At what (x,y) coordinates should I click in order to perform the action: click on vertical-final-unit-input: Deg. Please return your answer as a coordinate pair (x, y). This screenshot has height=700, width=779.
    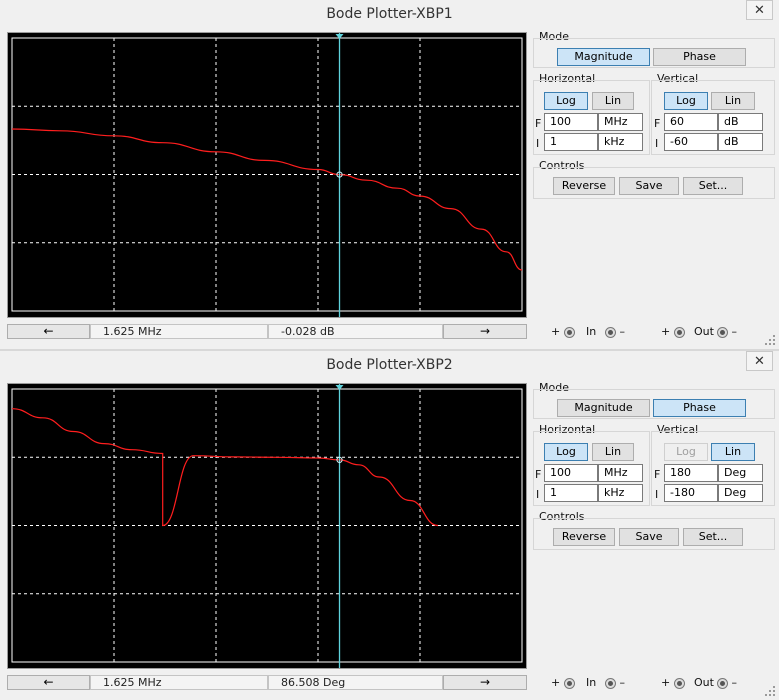
    Looking at the image, I should click on (740, 473).